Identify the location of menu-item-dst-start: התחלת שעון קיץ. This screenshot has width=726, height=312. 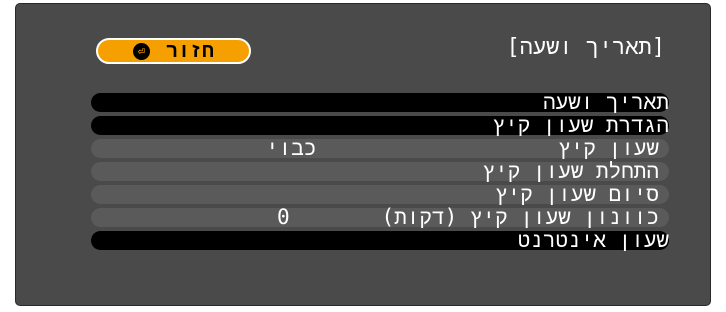
(380, 171).